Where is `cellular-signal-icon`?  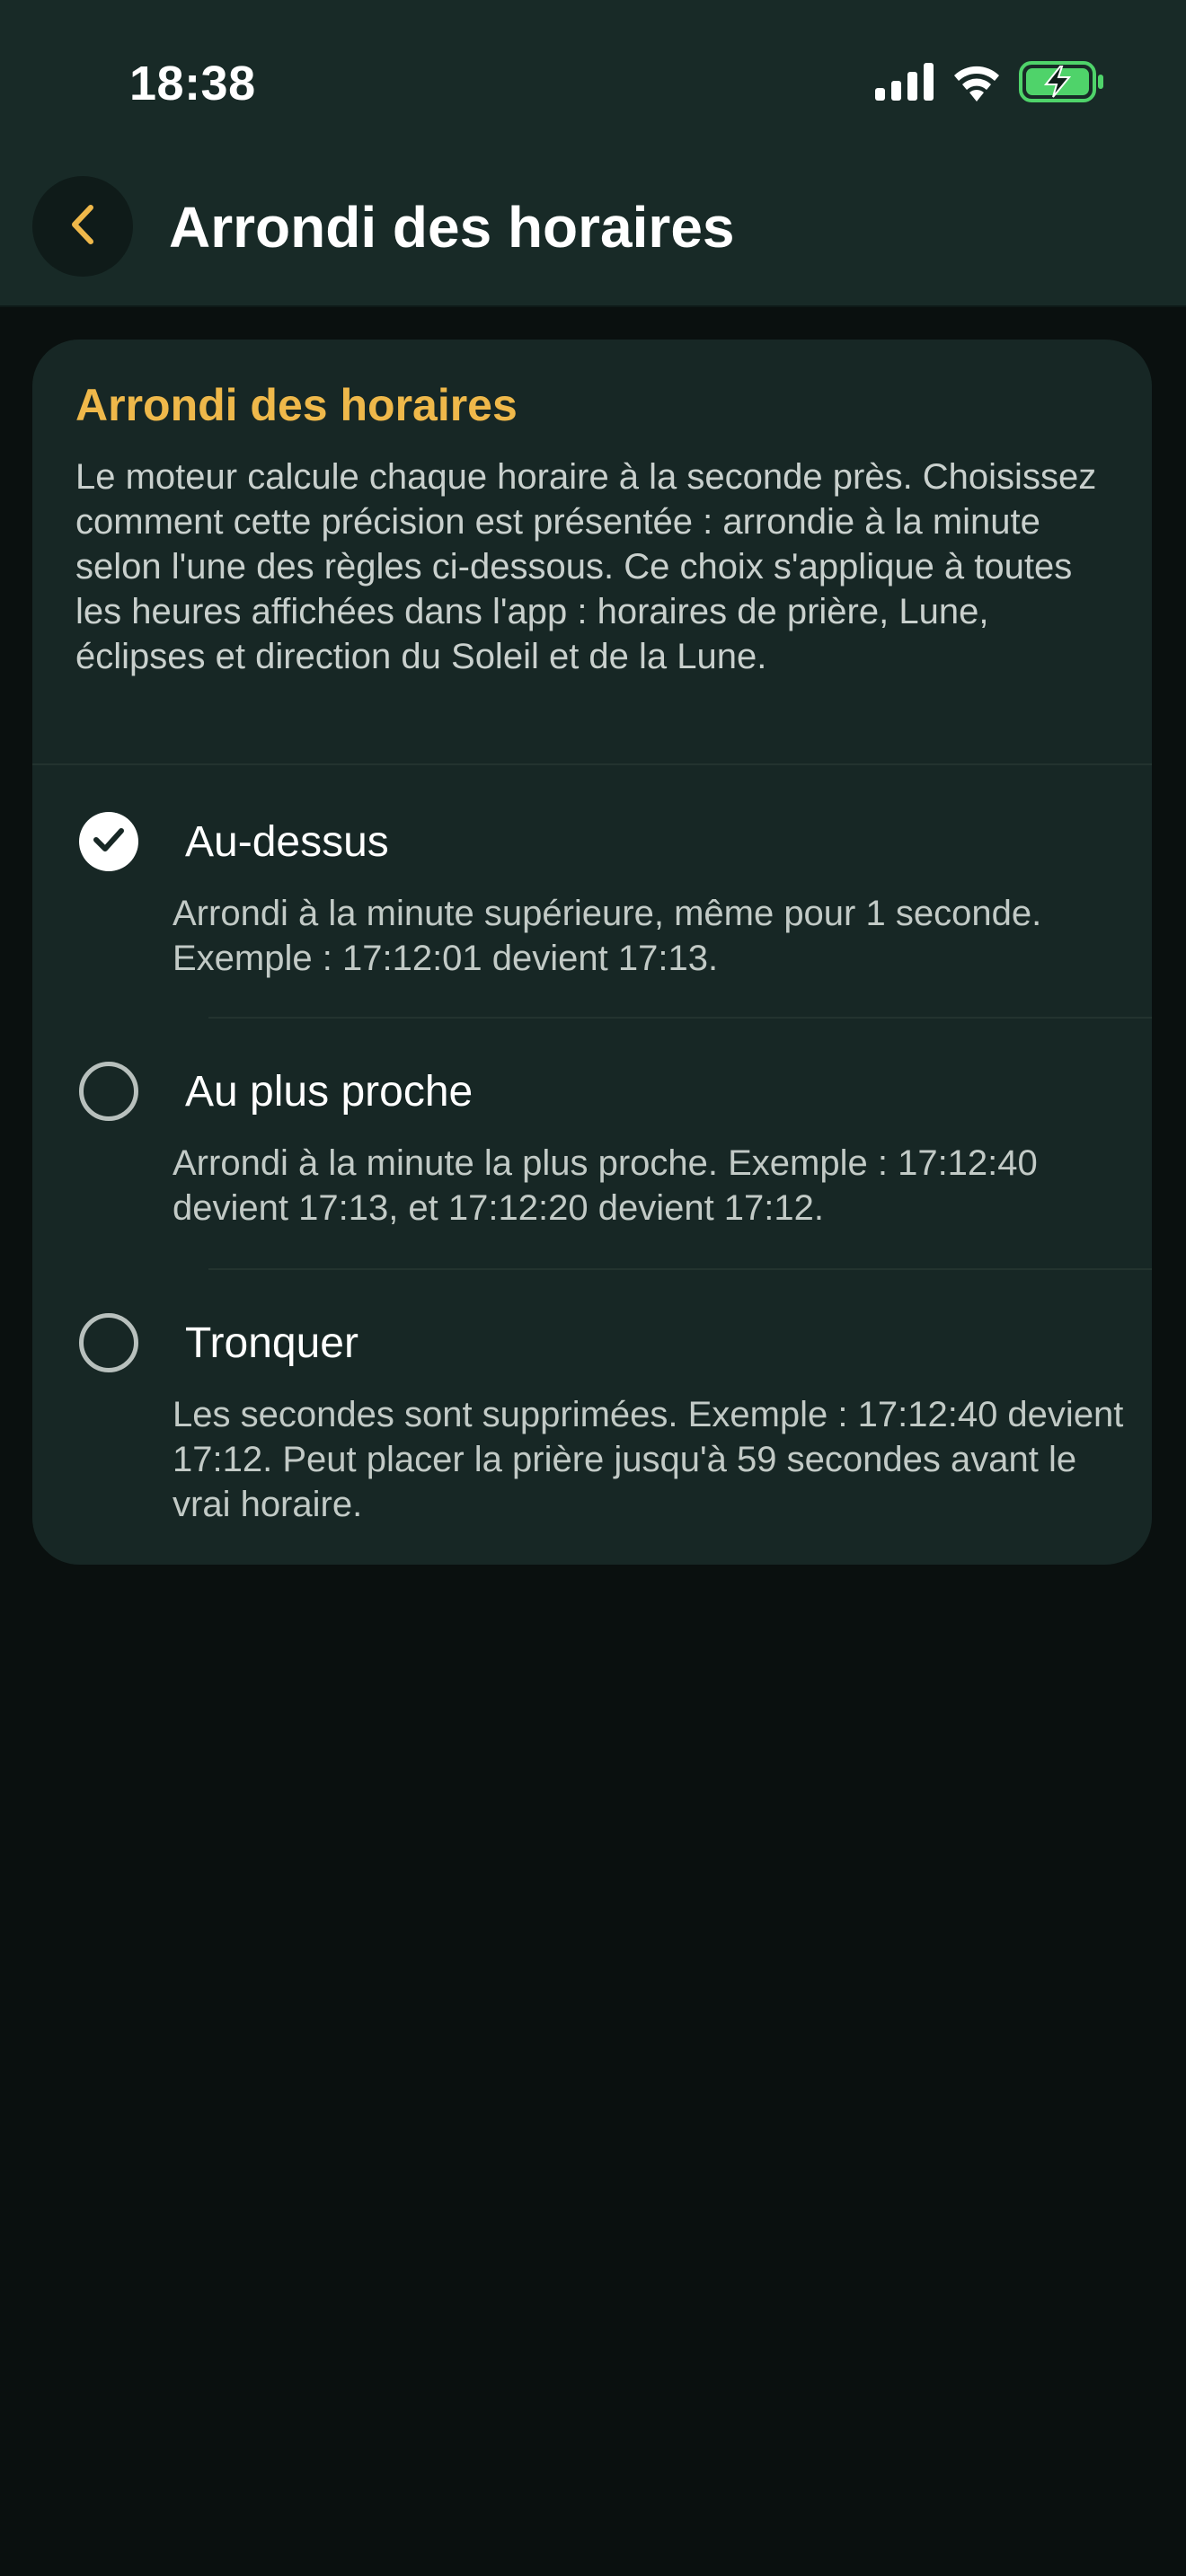 cellular-signal-icon is located at coordinates (904, 84).